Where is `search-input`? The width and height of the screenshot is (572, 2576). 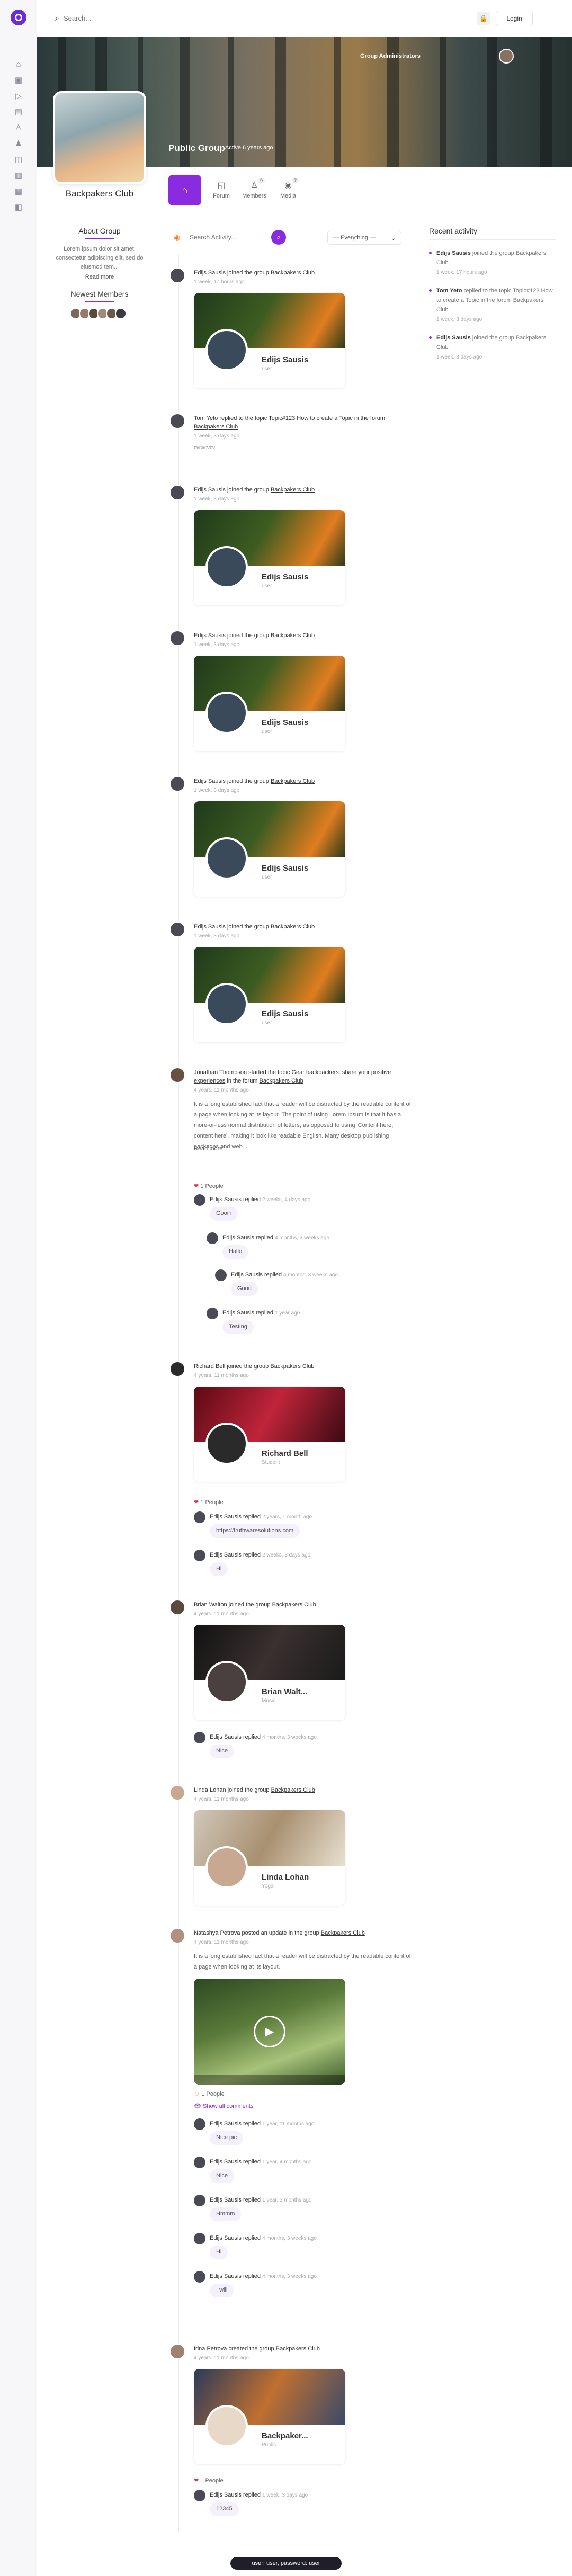
search-input is located at coordinates (143, 18).